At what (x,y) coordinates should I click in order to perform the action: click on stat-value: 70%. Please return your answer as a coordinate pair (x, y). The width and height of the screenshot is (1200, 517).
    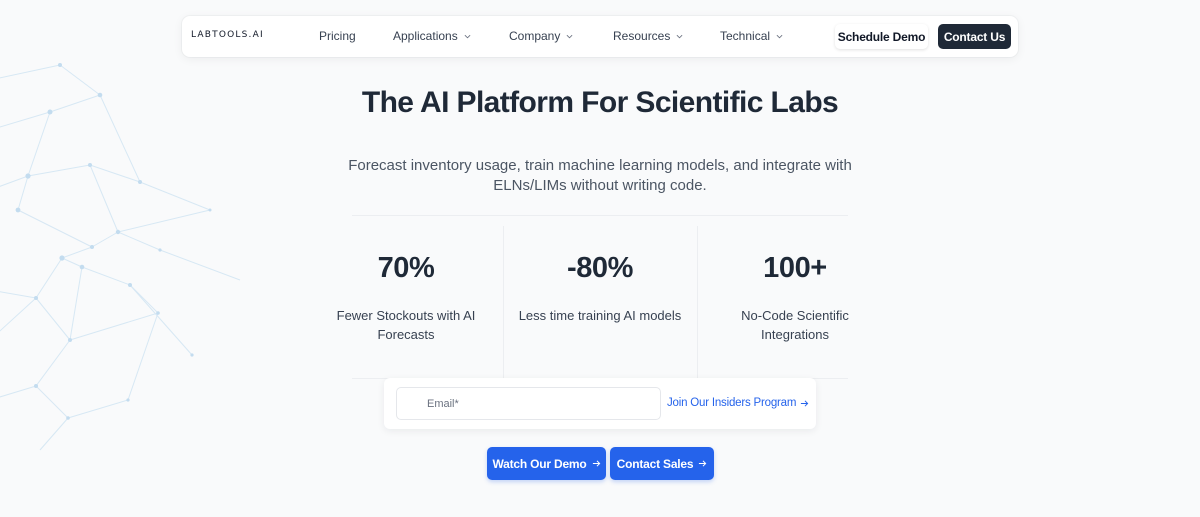
    Looking at the image, I should click on (406, 268).